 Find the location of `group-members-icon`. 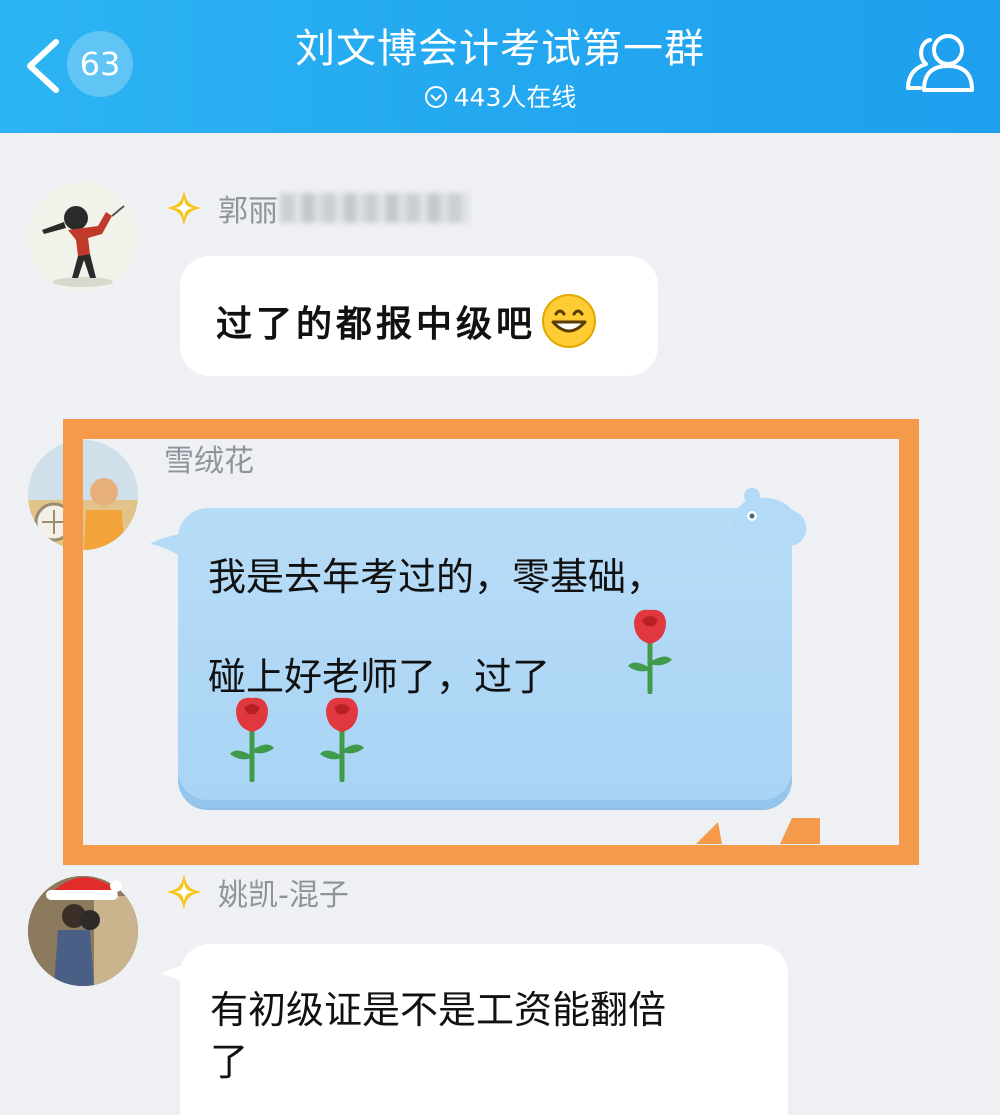

group-members-icon is located at coordinates (940, 63).